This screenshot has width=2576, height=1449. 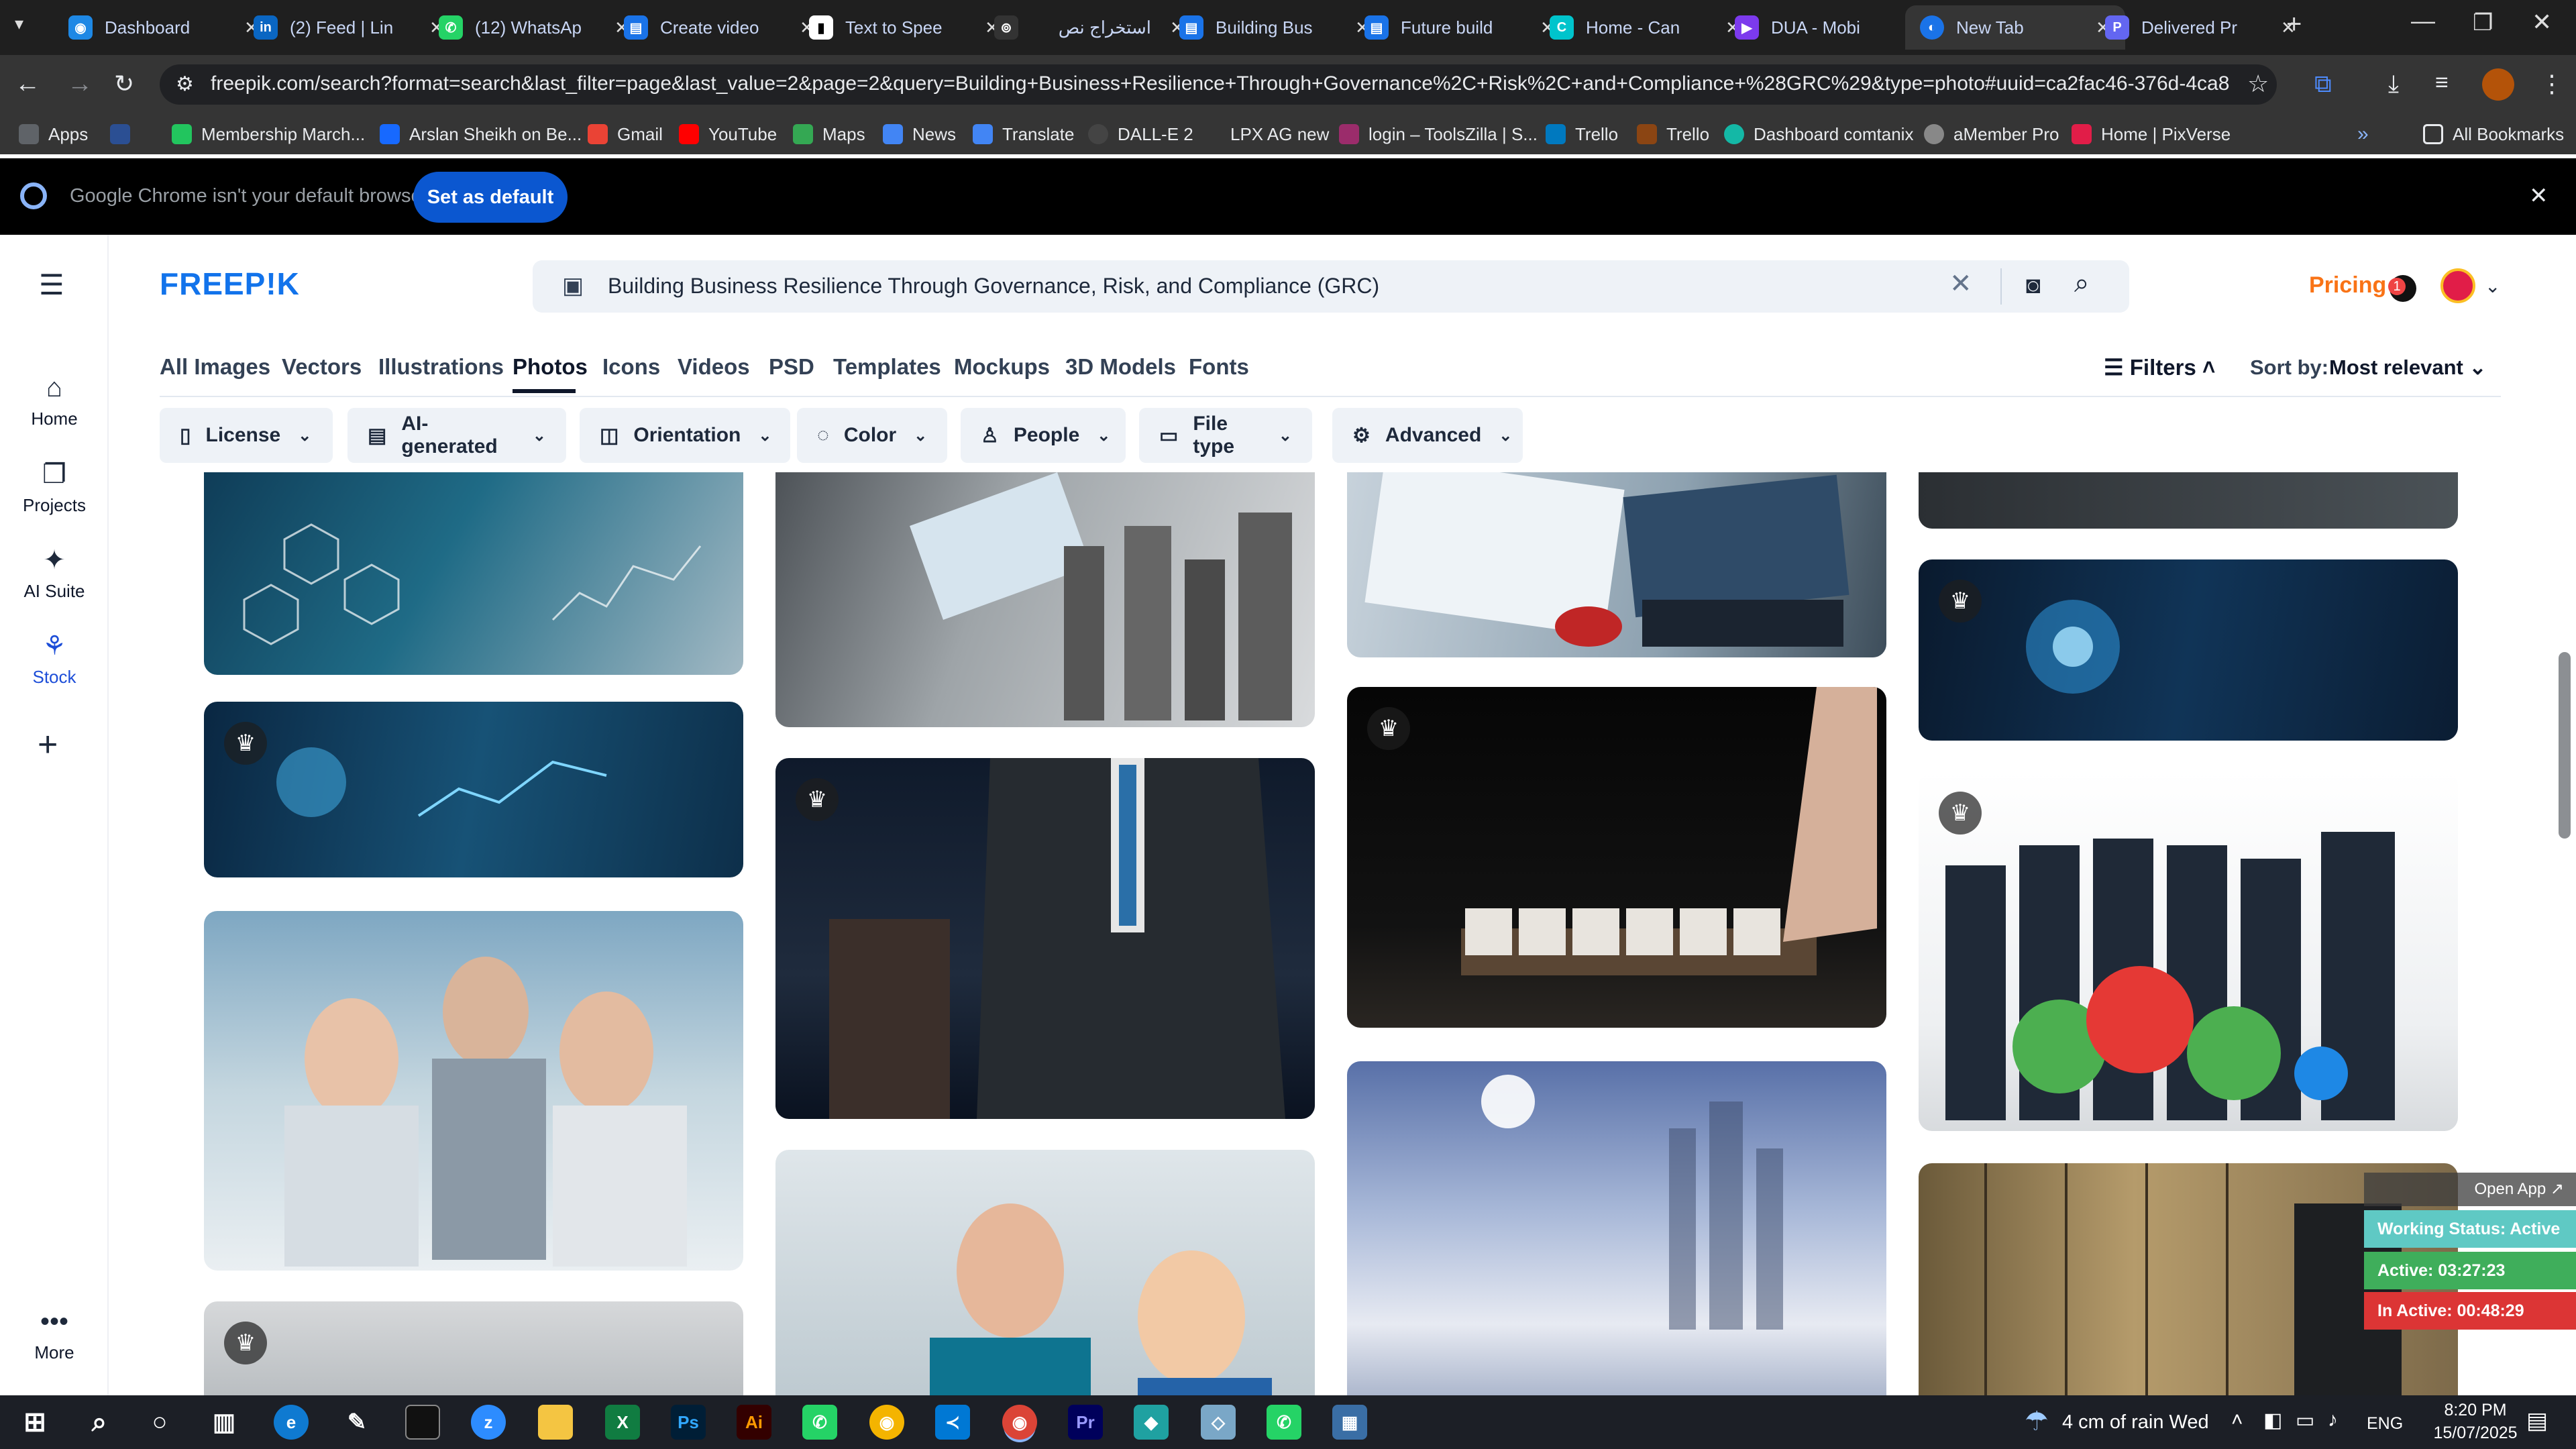 What do you see at coordinates (2159, 367) in the screenshot?
I see `filters-toggle: ☰ Filters ˄` at bounding box center [2159, 367].